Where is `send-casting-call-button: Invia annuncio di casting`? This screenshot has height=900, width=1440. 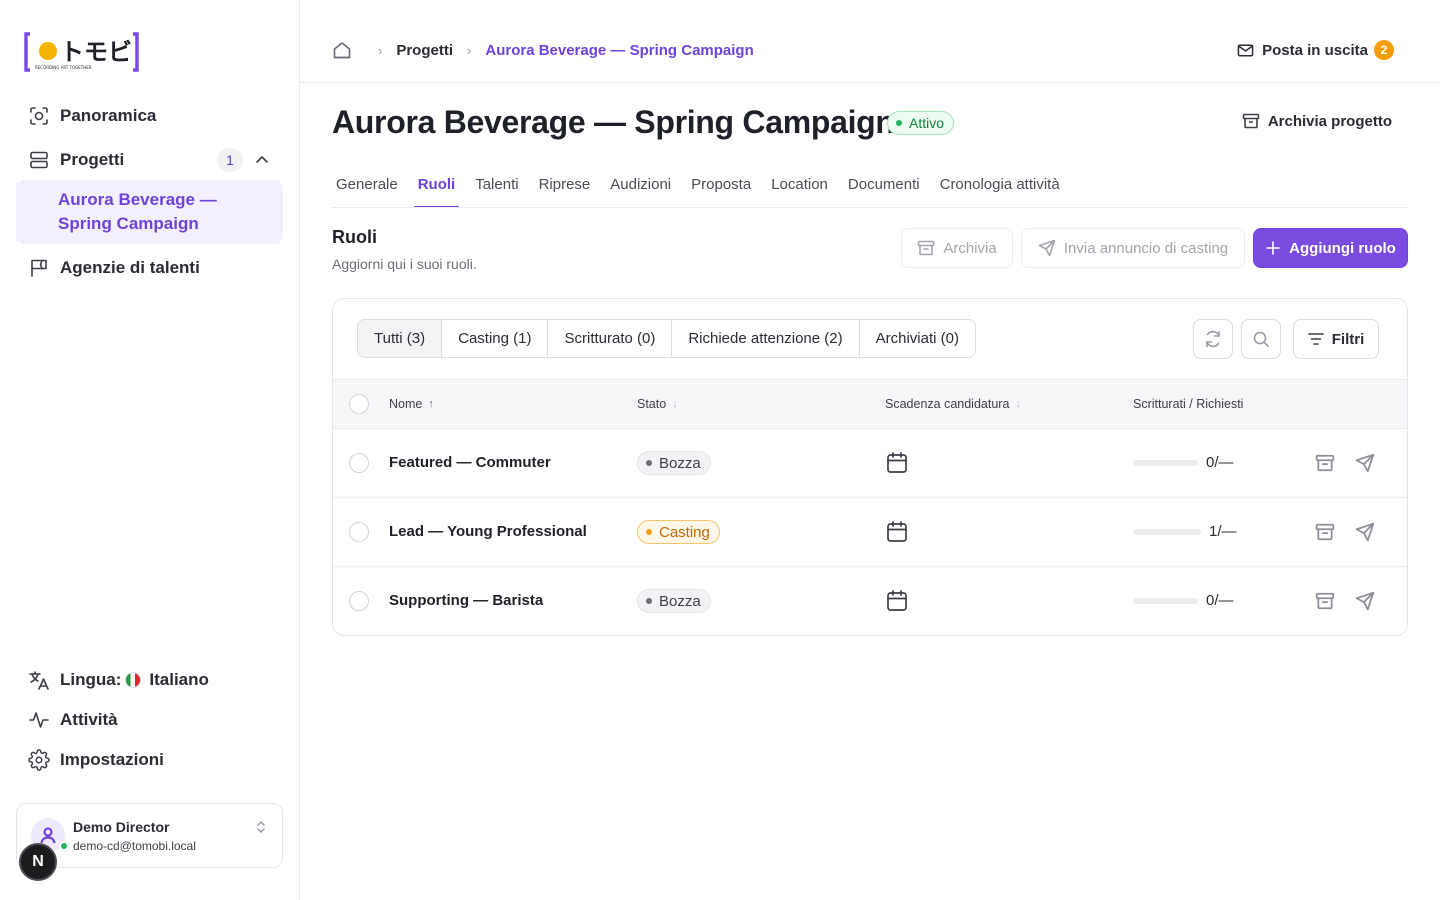
send-casting-call-button: Invia annuncio di casting is located at coordinates (1133, 248).